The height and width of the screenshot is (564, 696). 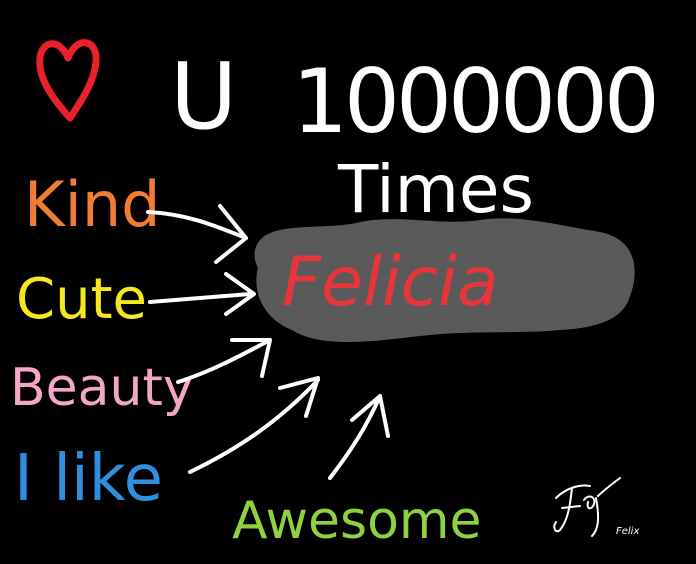 What do you see at coordinates (102, 388) in the screenshot?
I see `word-beauty: Beauty` at bounding box center [102, 388].